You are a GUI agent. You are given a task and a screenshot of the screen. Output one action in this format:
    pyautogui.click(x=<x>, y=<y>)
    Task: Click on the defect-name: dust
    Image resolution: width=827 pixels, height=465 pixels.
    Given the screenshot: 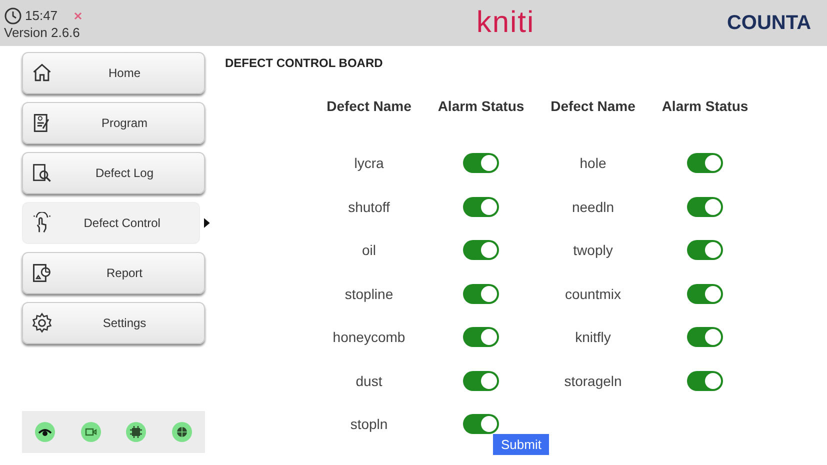 What is the action you would take?
    pyautogui.click(x=369, y=380)
    